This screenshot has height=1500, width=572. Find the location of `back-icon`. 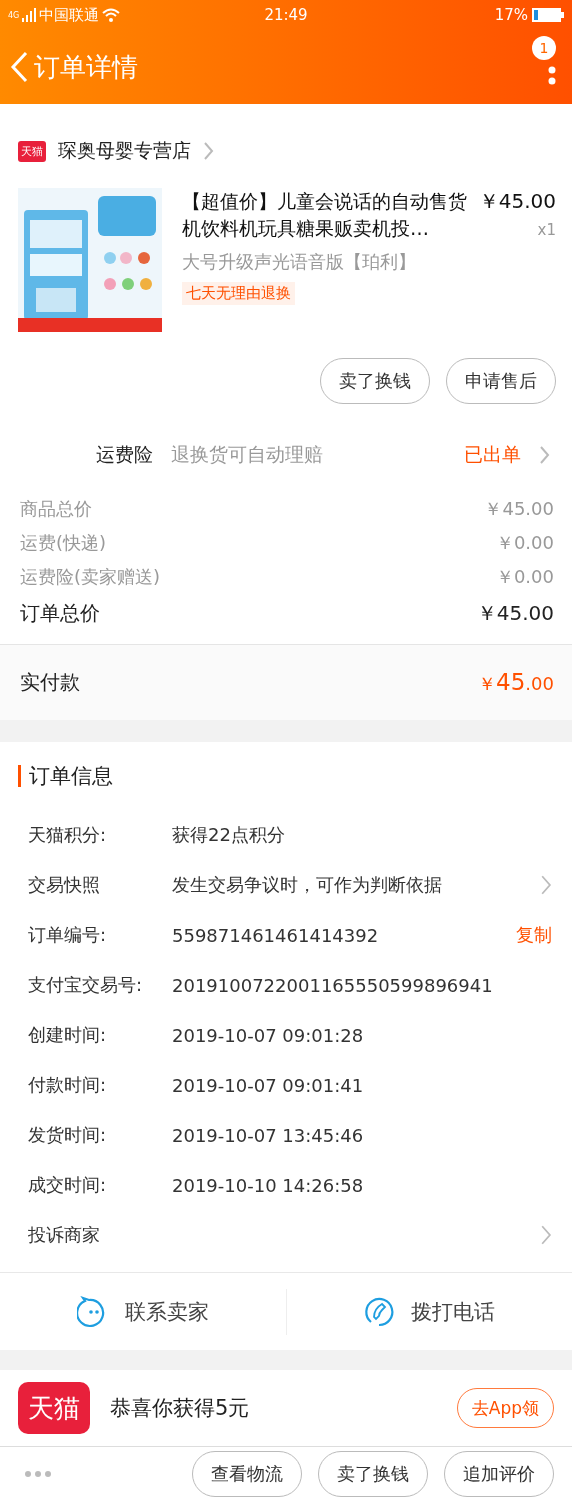

back-icon is located at coordinates (19, 67).